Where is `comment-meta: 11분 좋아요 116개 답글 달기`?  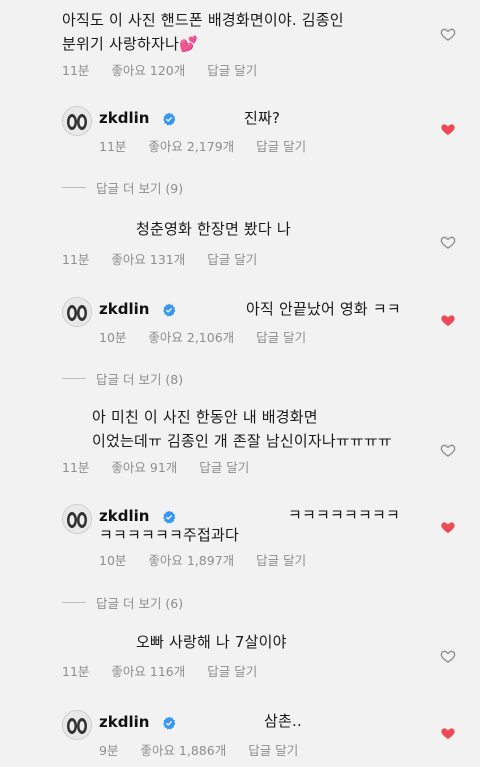
comment-meta: 11분 좋아요 116개 답글 달기 is located at coordinates (170, 670).